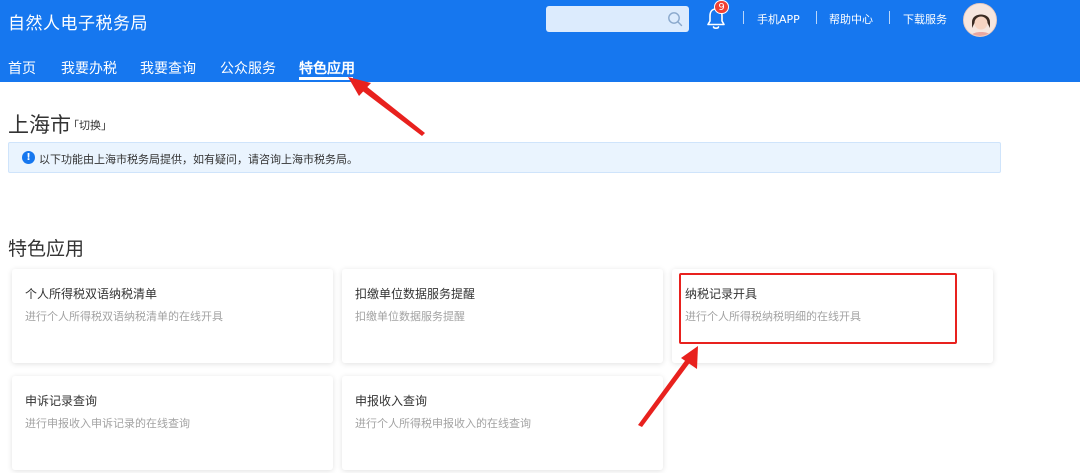 The height and width of the screenshot is (473, 1080). What do you see at coordinates (90, 125) in the screenshot?
I see `switch-city-link: 「切换」` at bounding box center [90, 125].